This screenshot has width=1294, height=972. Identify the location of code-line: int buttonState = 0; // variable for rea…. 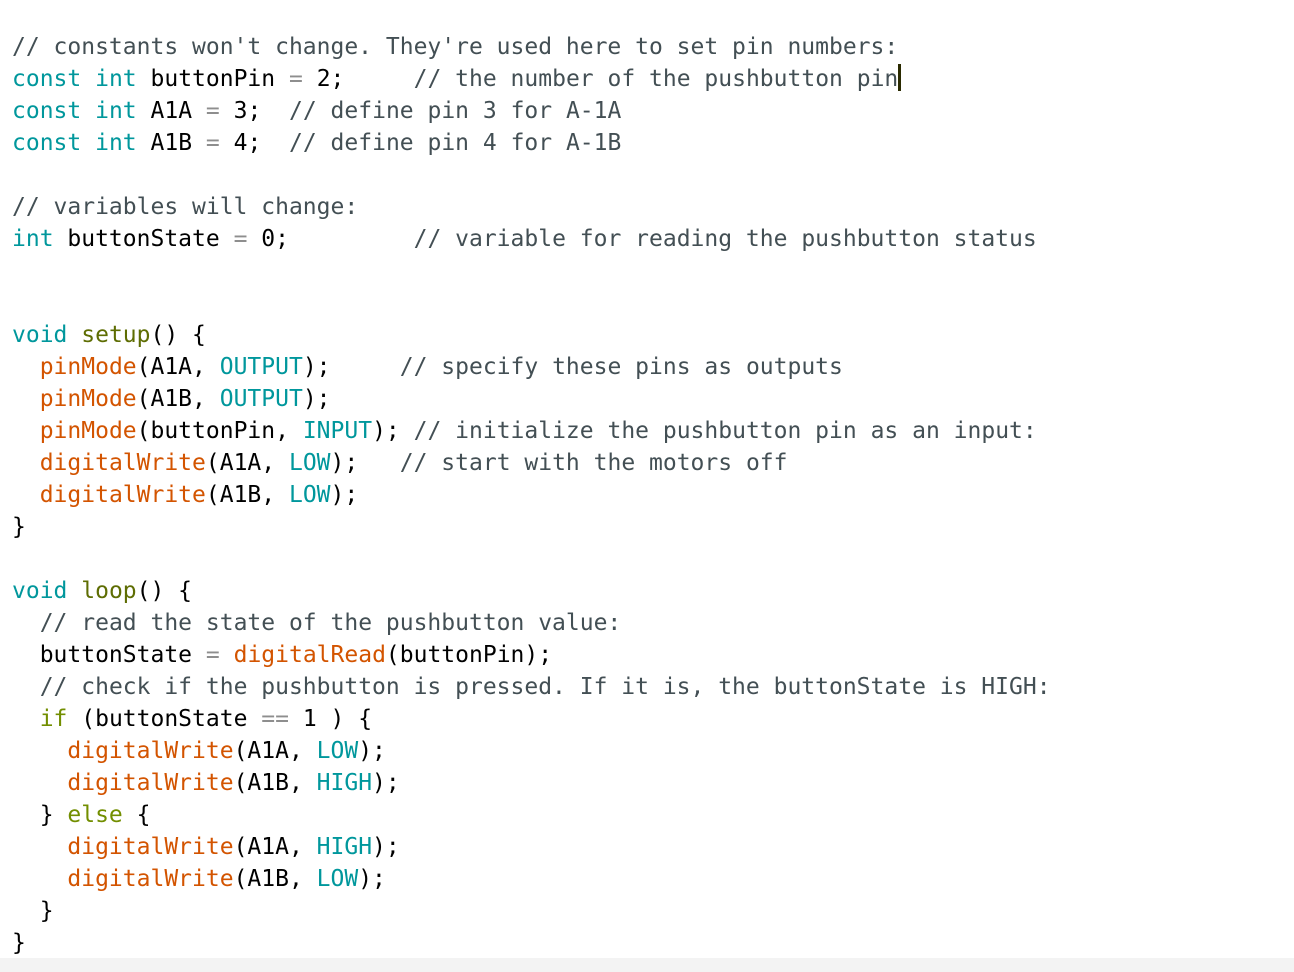
(531, 239).